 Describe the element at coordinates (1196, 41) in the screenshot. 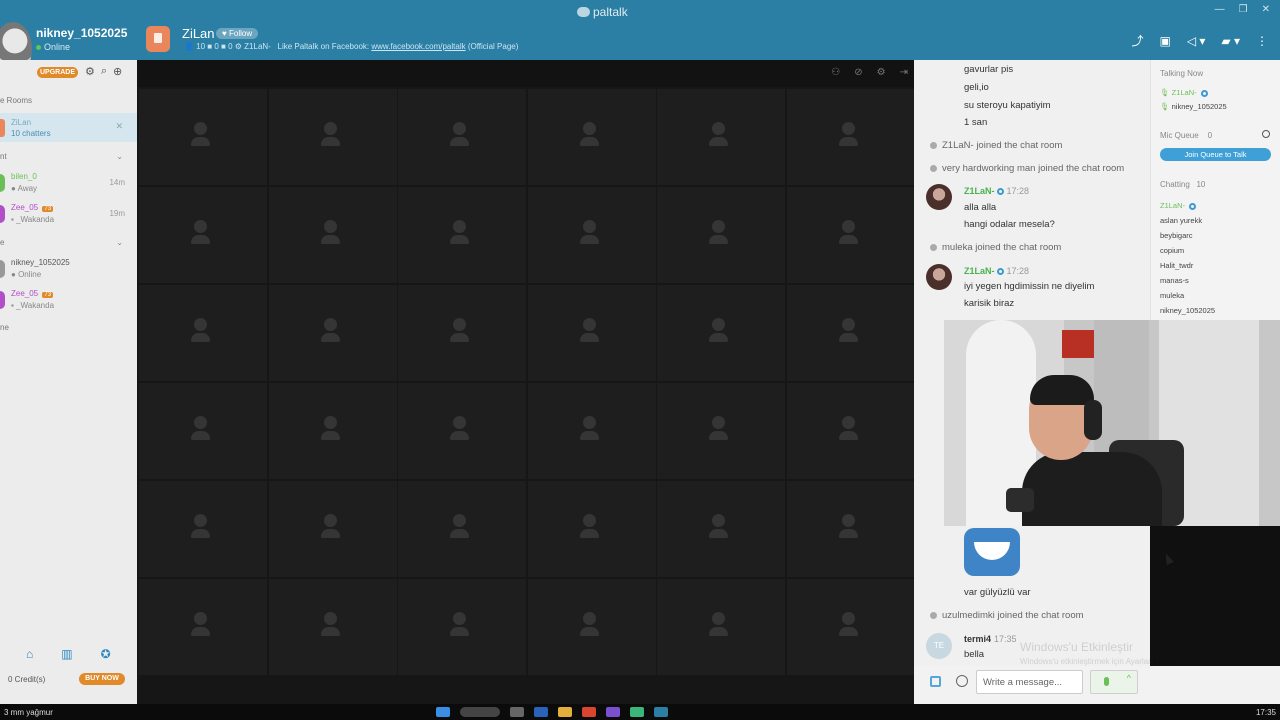

I see `megaphone-icon: ◁ ▾` at that location.